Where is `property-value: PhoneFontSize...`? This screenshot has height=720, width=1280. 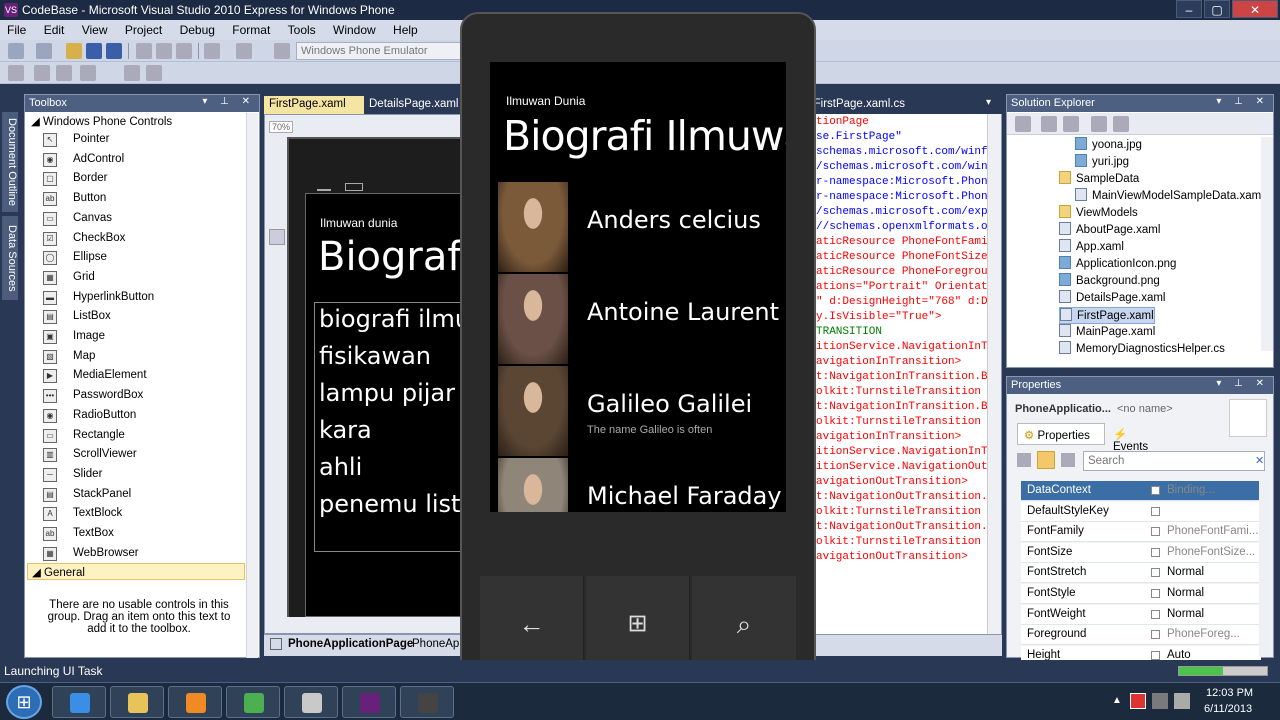 property-value: PhoneFontSize... is located at coordinates (1213, 552).